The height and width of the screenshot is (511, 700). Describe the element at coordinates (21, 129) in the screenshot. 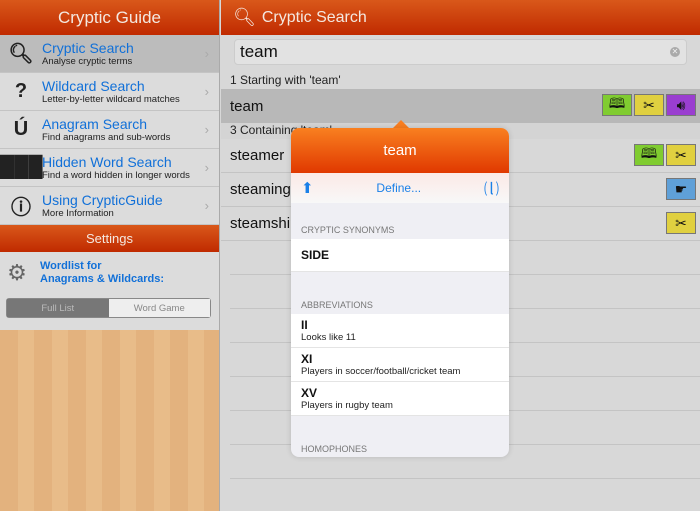

I see `spiral-icon: Ú` at that location.